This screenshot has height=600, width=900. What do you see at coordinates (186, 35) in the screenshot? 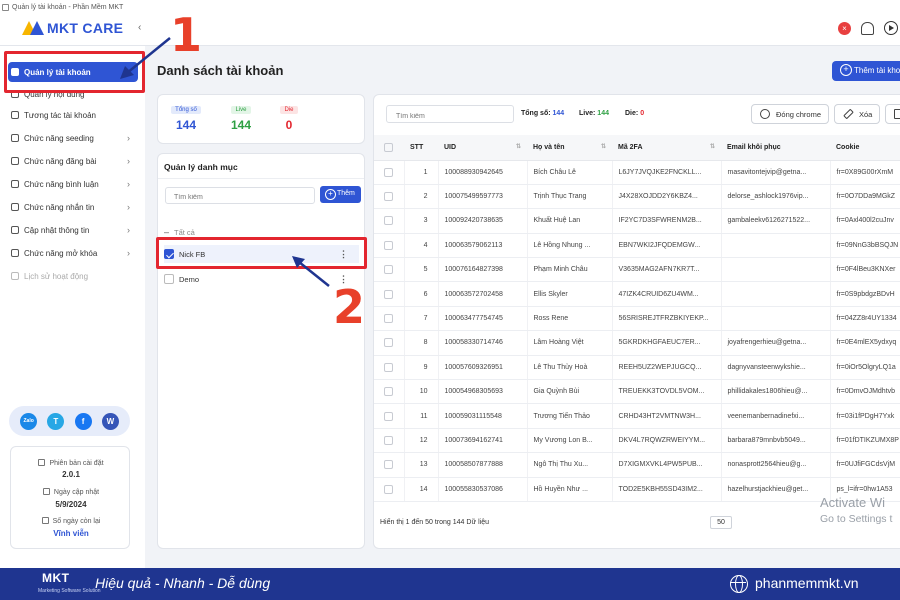
I see `annotation-step-1: 1` at bounding box center [186, 35].